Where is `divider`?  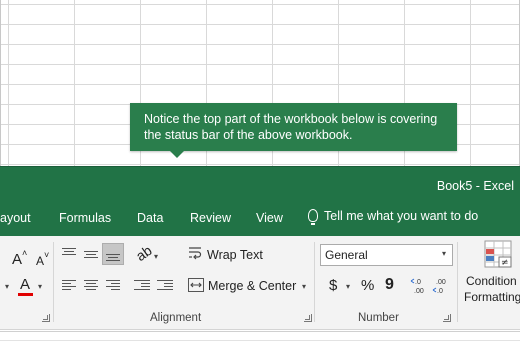
divider is located at coordinates (260, 340).